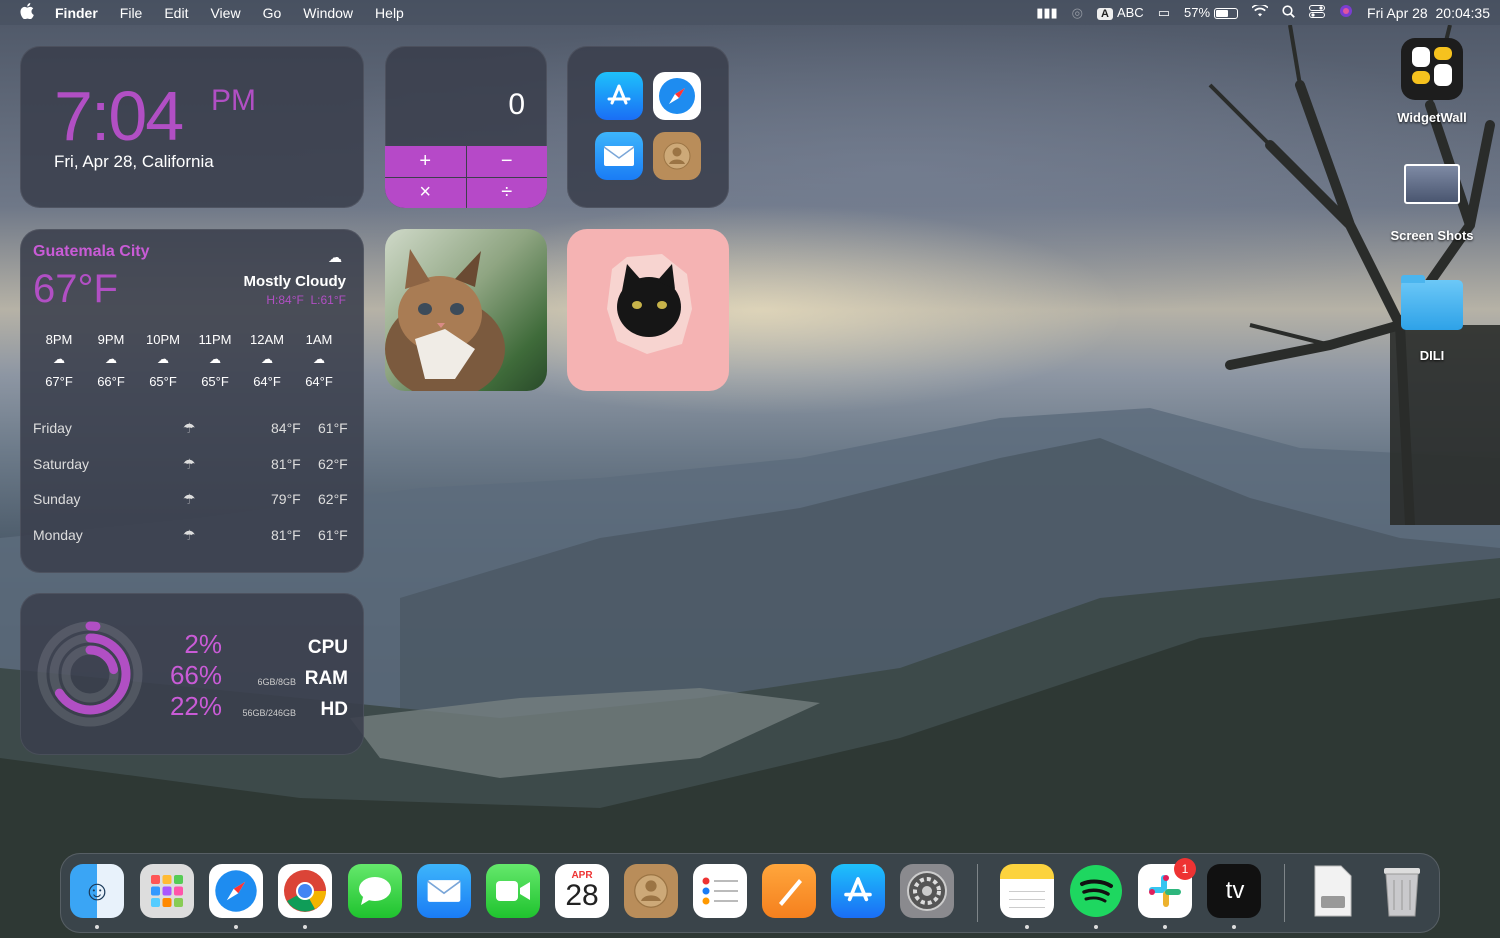  Describe the element at coordinates (389, 13) in the screenshot. I see `menu-help: Help` at that location.